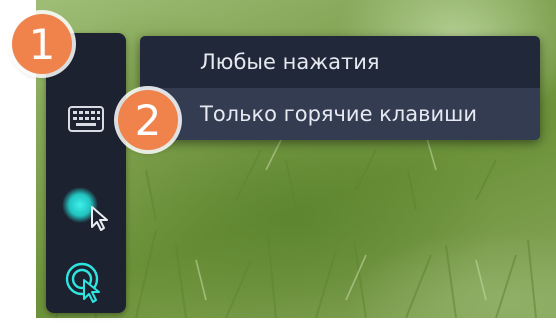 The height and width of the screenshot is (331, 556). I want to click on keyboard-tool-button, so click(86, 119).